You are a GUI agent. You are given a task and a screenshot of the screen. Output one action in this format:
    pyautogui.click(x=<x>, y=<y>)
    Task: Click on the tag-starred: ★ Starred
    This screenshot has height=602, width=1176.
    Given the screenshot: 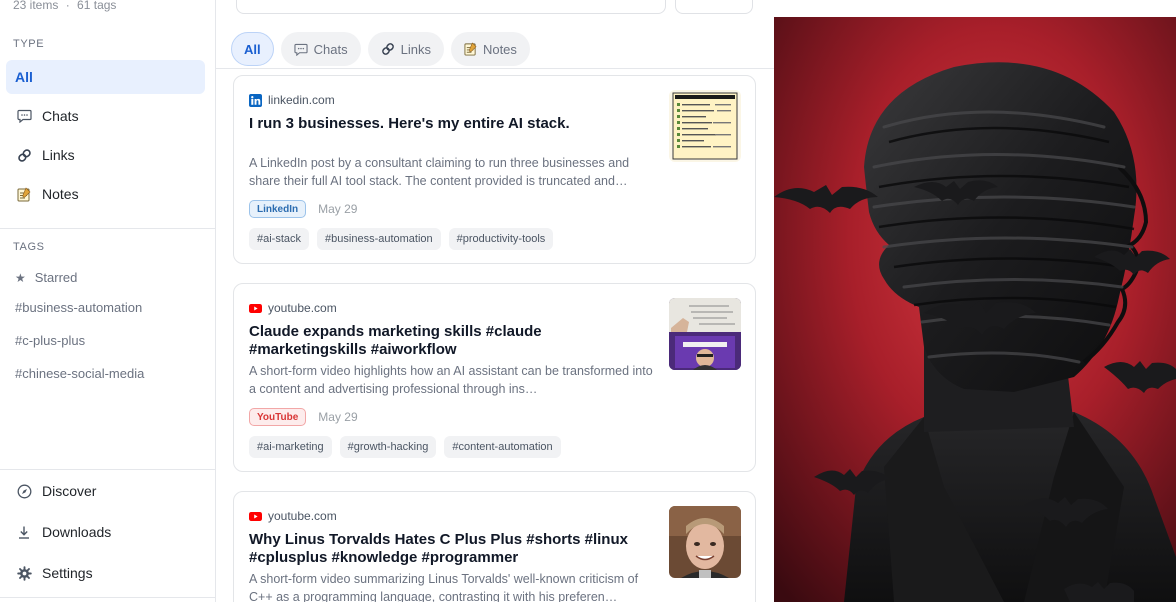 What is the action you would take?
    pyautogui.click(x=46, y=277)
    